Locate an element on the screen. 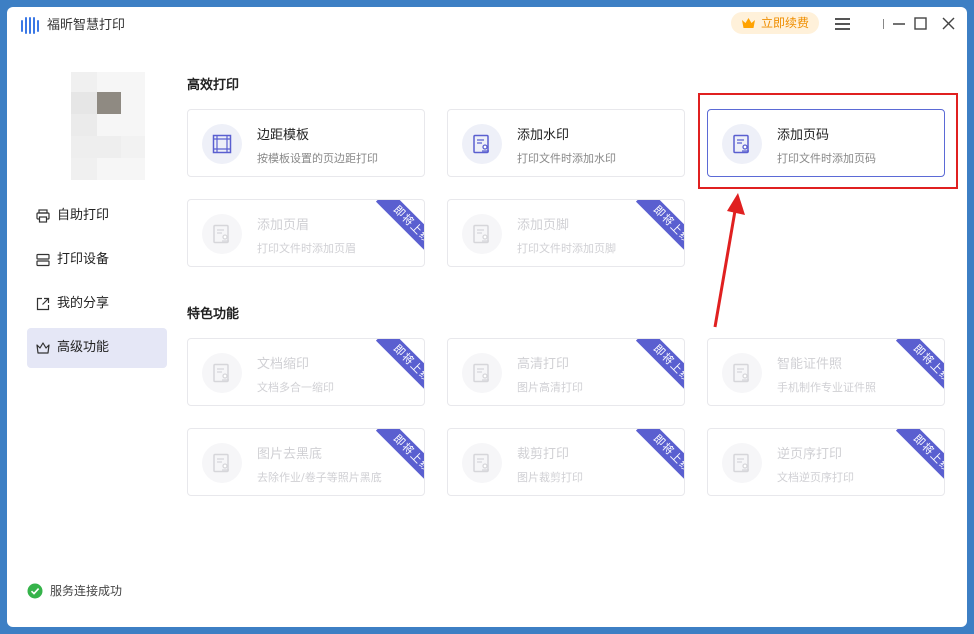  card-title: 智能证件照 is located at coordinates (809, 362).